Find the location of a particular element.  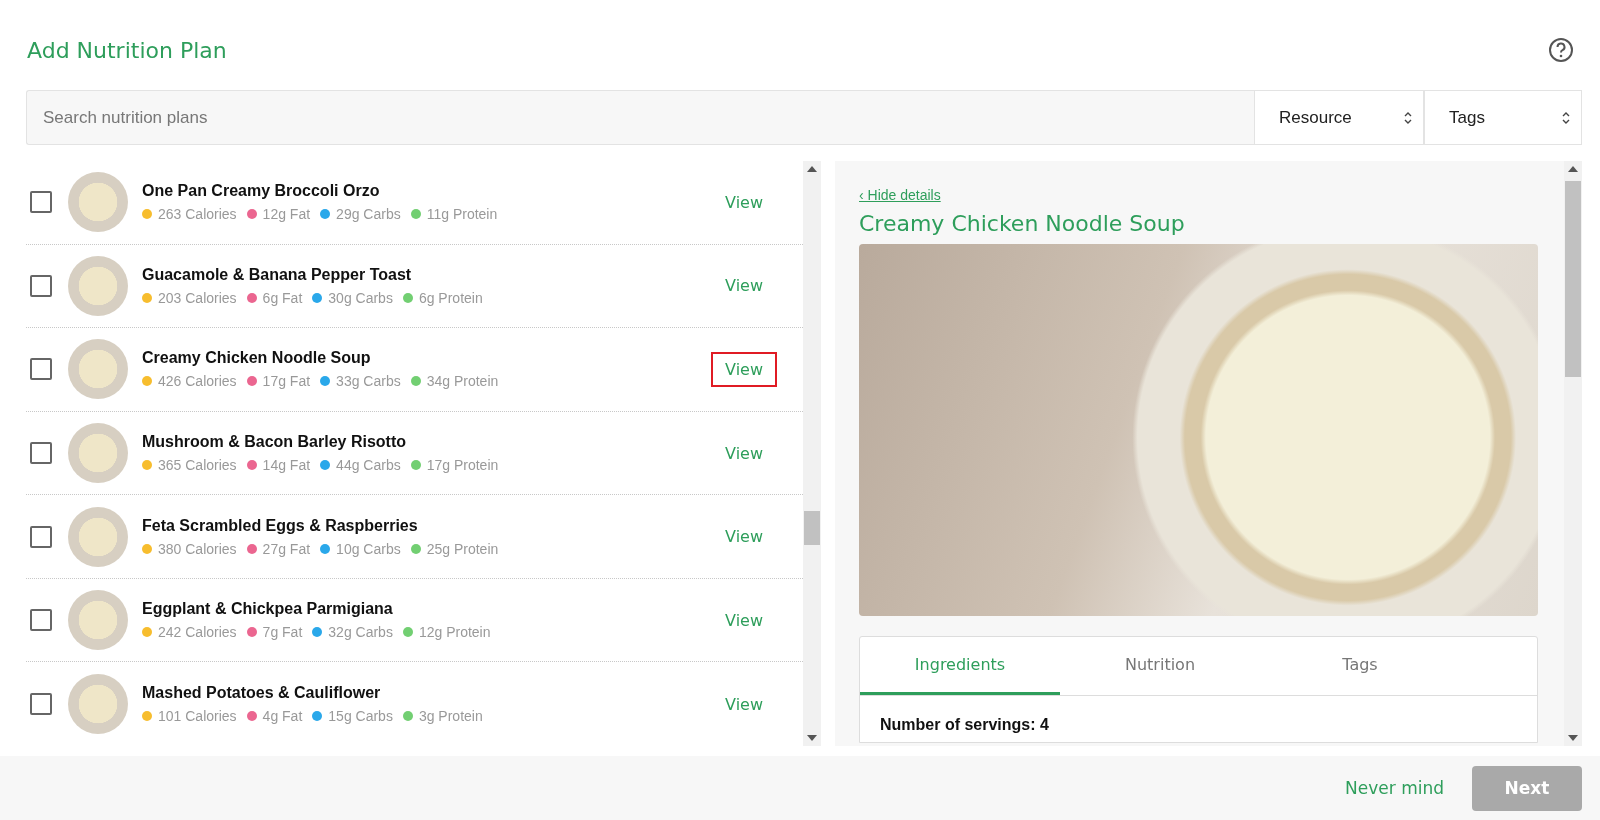

recipe-title: Creamy Chicken Noodle Soup is located at coordinates (1022, 223).